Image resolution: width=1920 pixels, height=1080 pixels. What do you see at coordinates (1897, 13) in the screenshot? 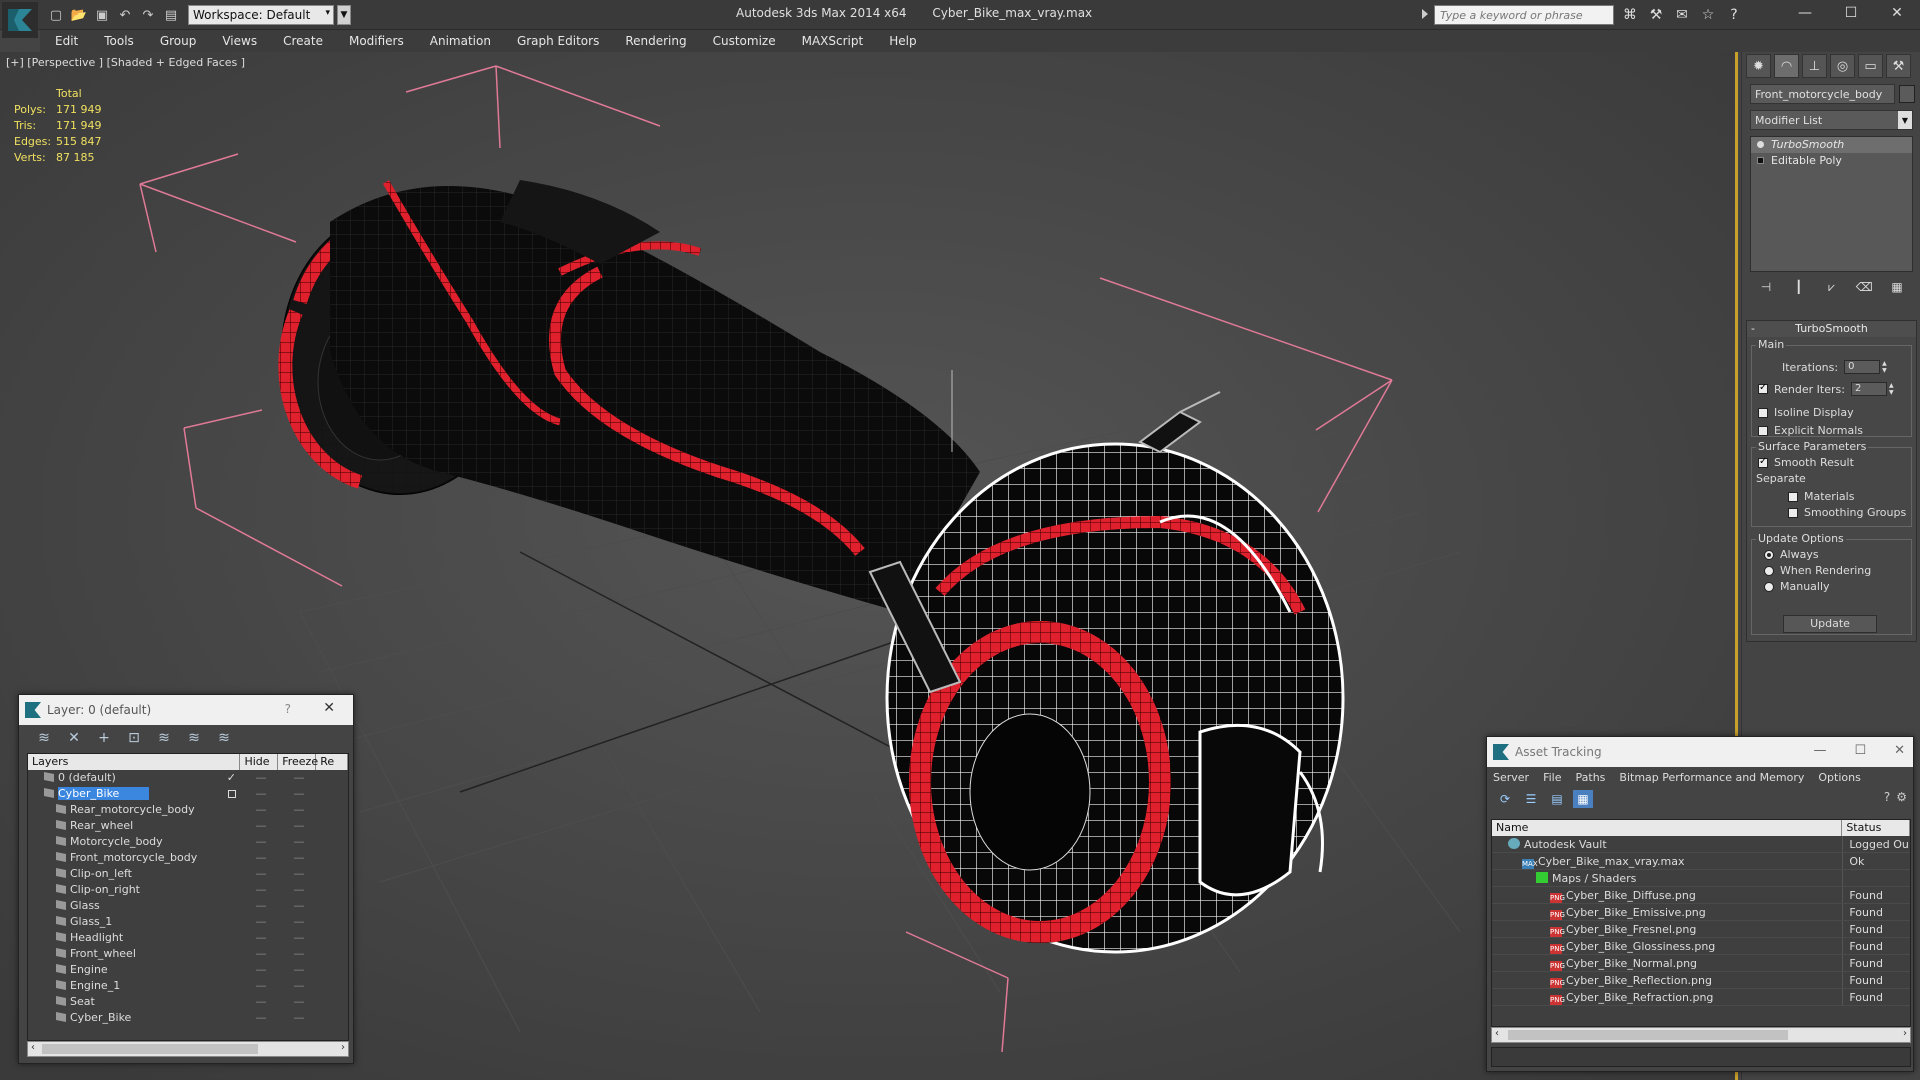
I see `close-button: ✕` at bounding box center [1897, 13].